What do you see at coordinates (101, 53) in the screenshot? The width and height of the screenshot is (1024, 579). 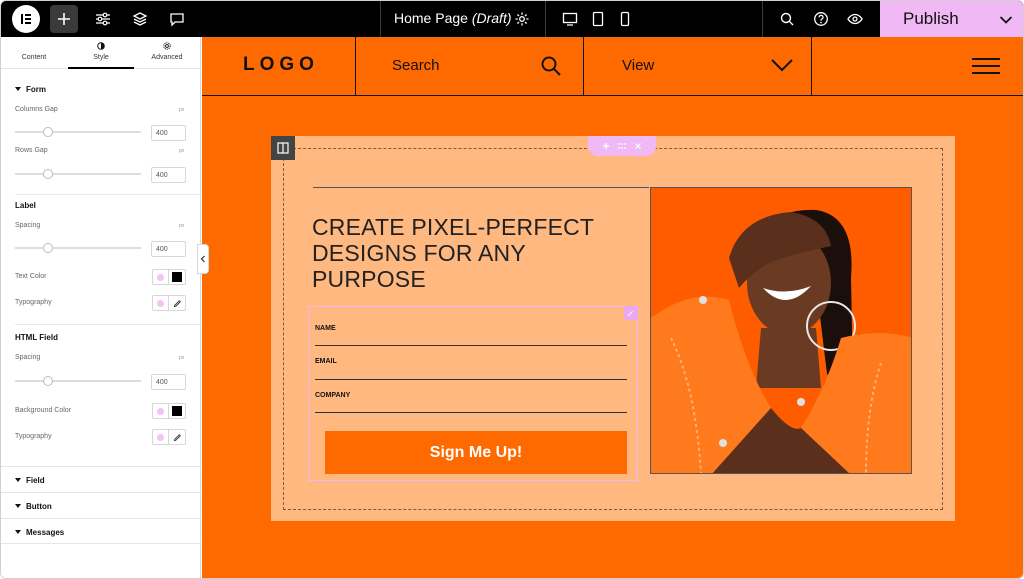 I see `tab-style: Style` at bounding box center [101, 53].